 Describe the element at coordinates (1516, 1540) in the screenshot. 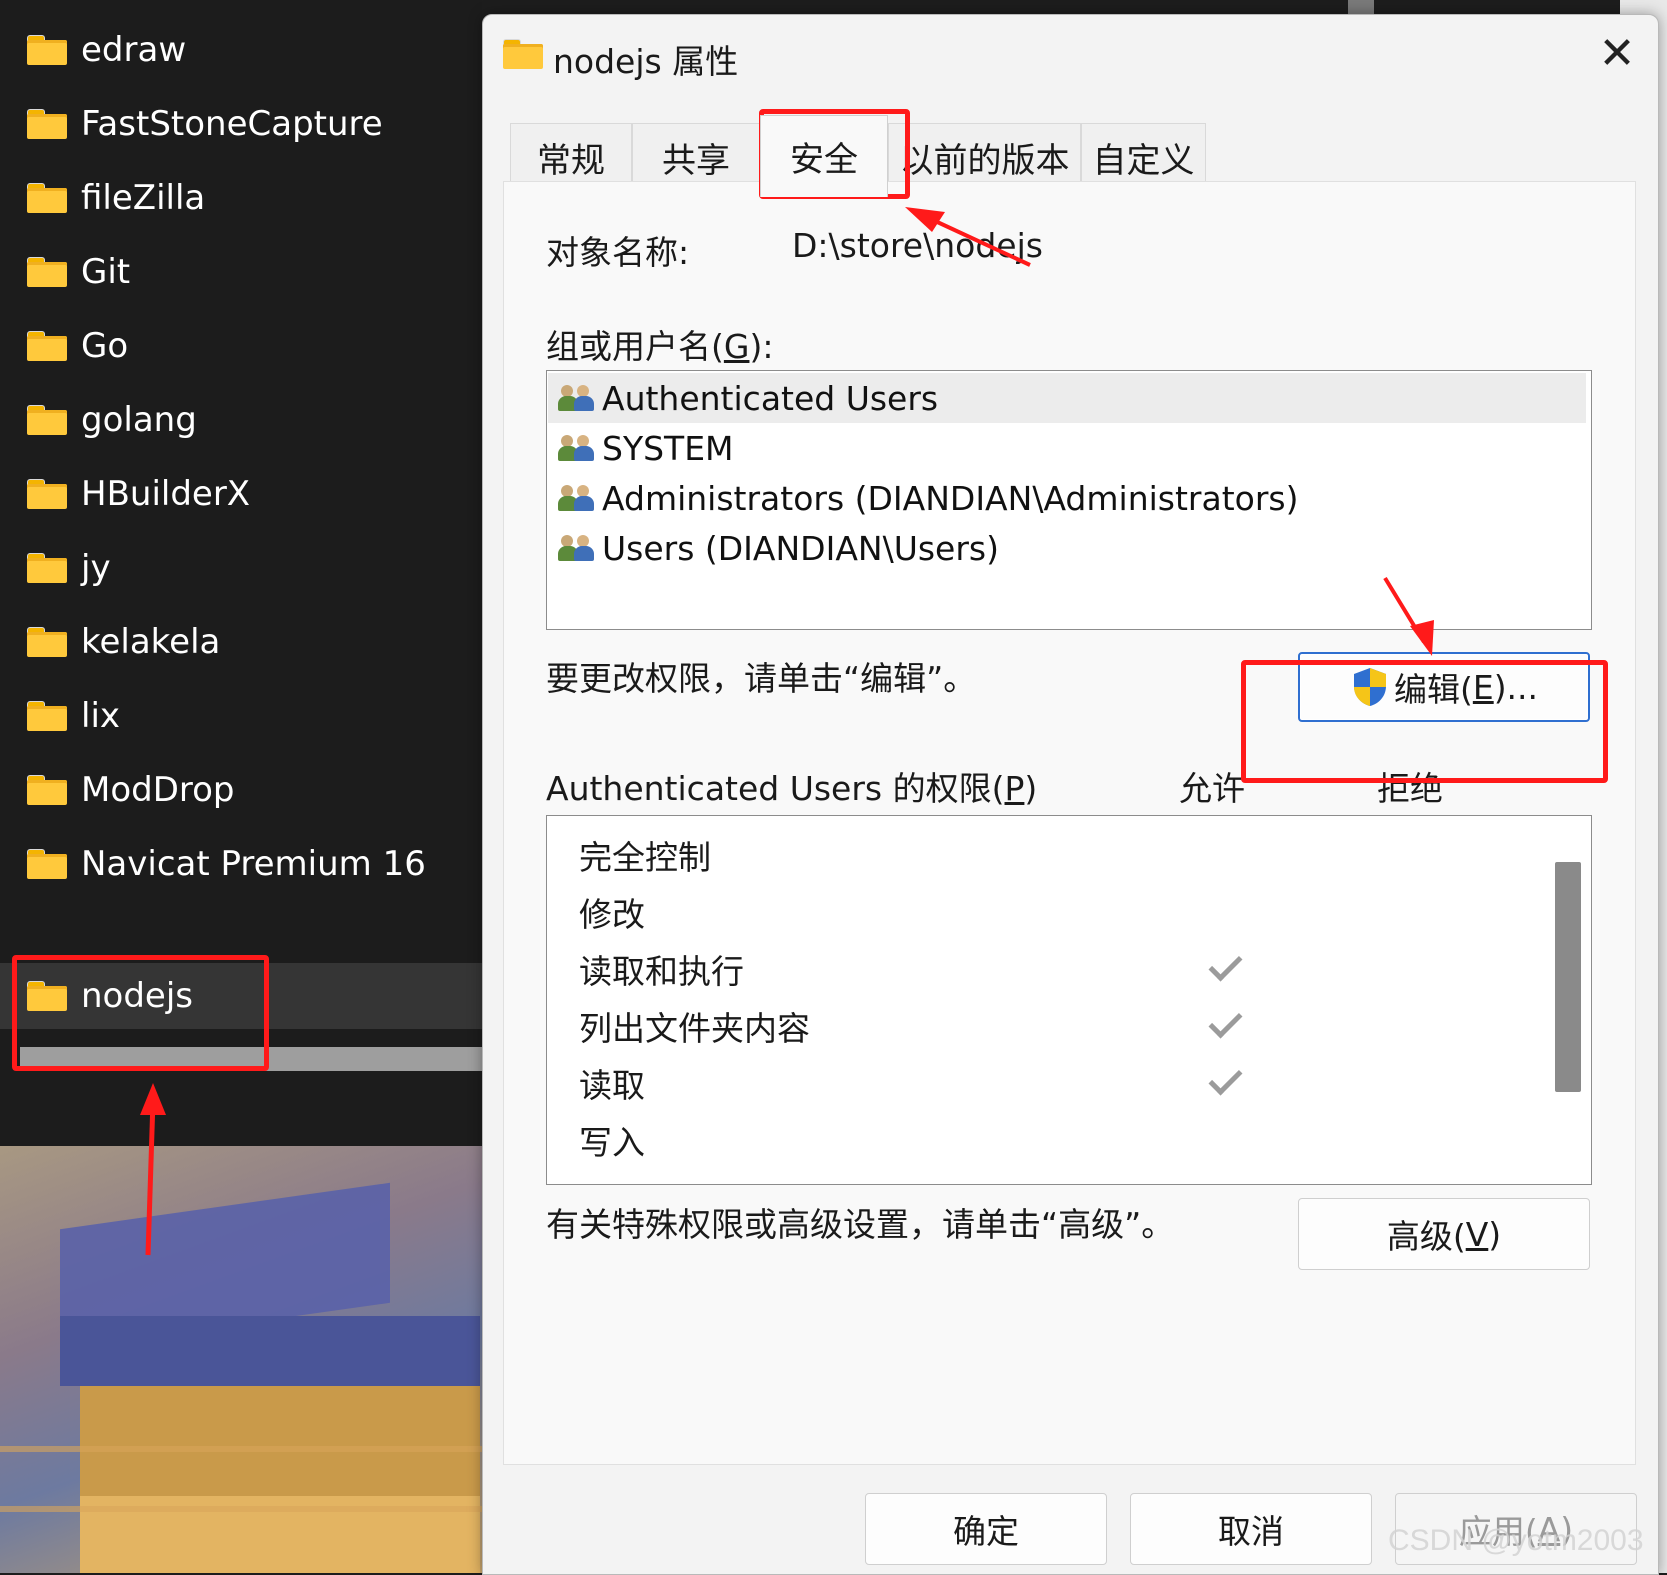

I see `watermark: CSDN @yotm2003` at that location.